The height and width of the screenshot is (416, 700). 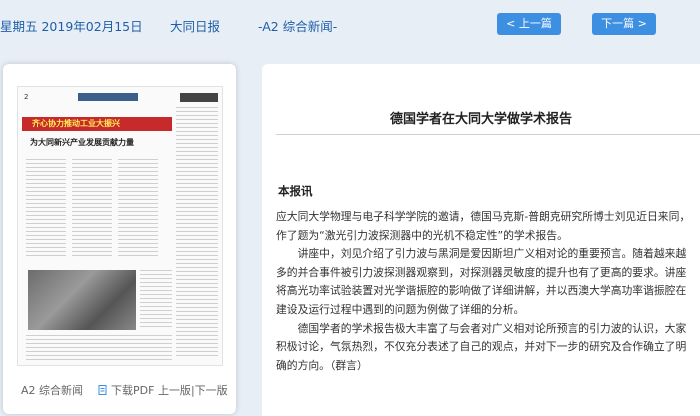 What do you see at coordinates (52, 390) in the screenshot?
I see `page-section-label: A2 综合新闻` at bounding box center [52, 390].